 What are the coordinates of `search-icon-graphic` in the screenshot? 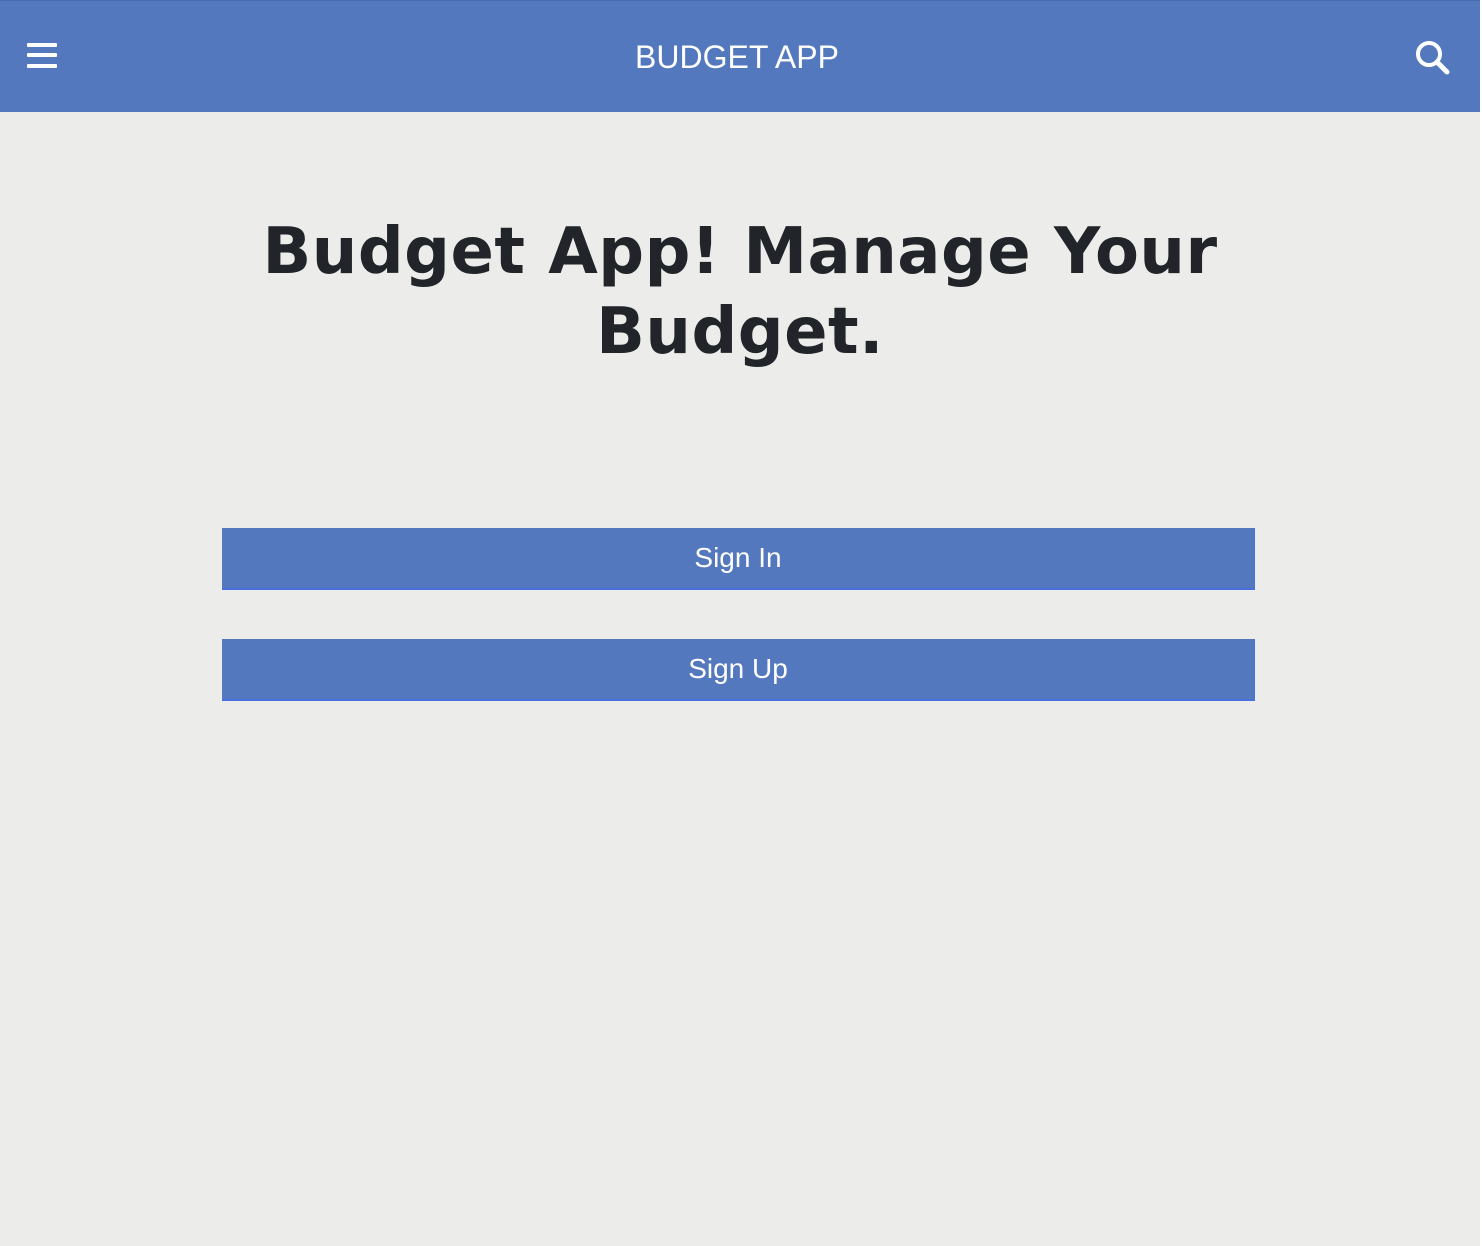 It's located at (1433, 58).